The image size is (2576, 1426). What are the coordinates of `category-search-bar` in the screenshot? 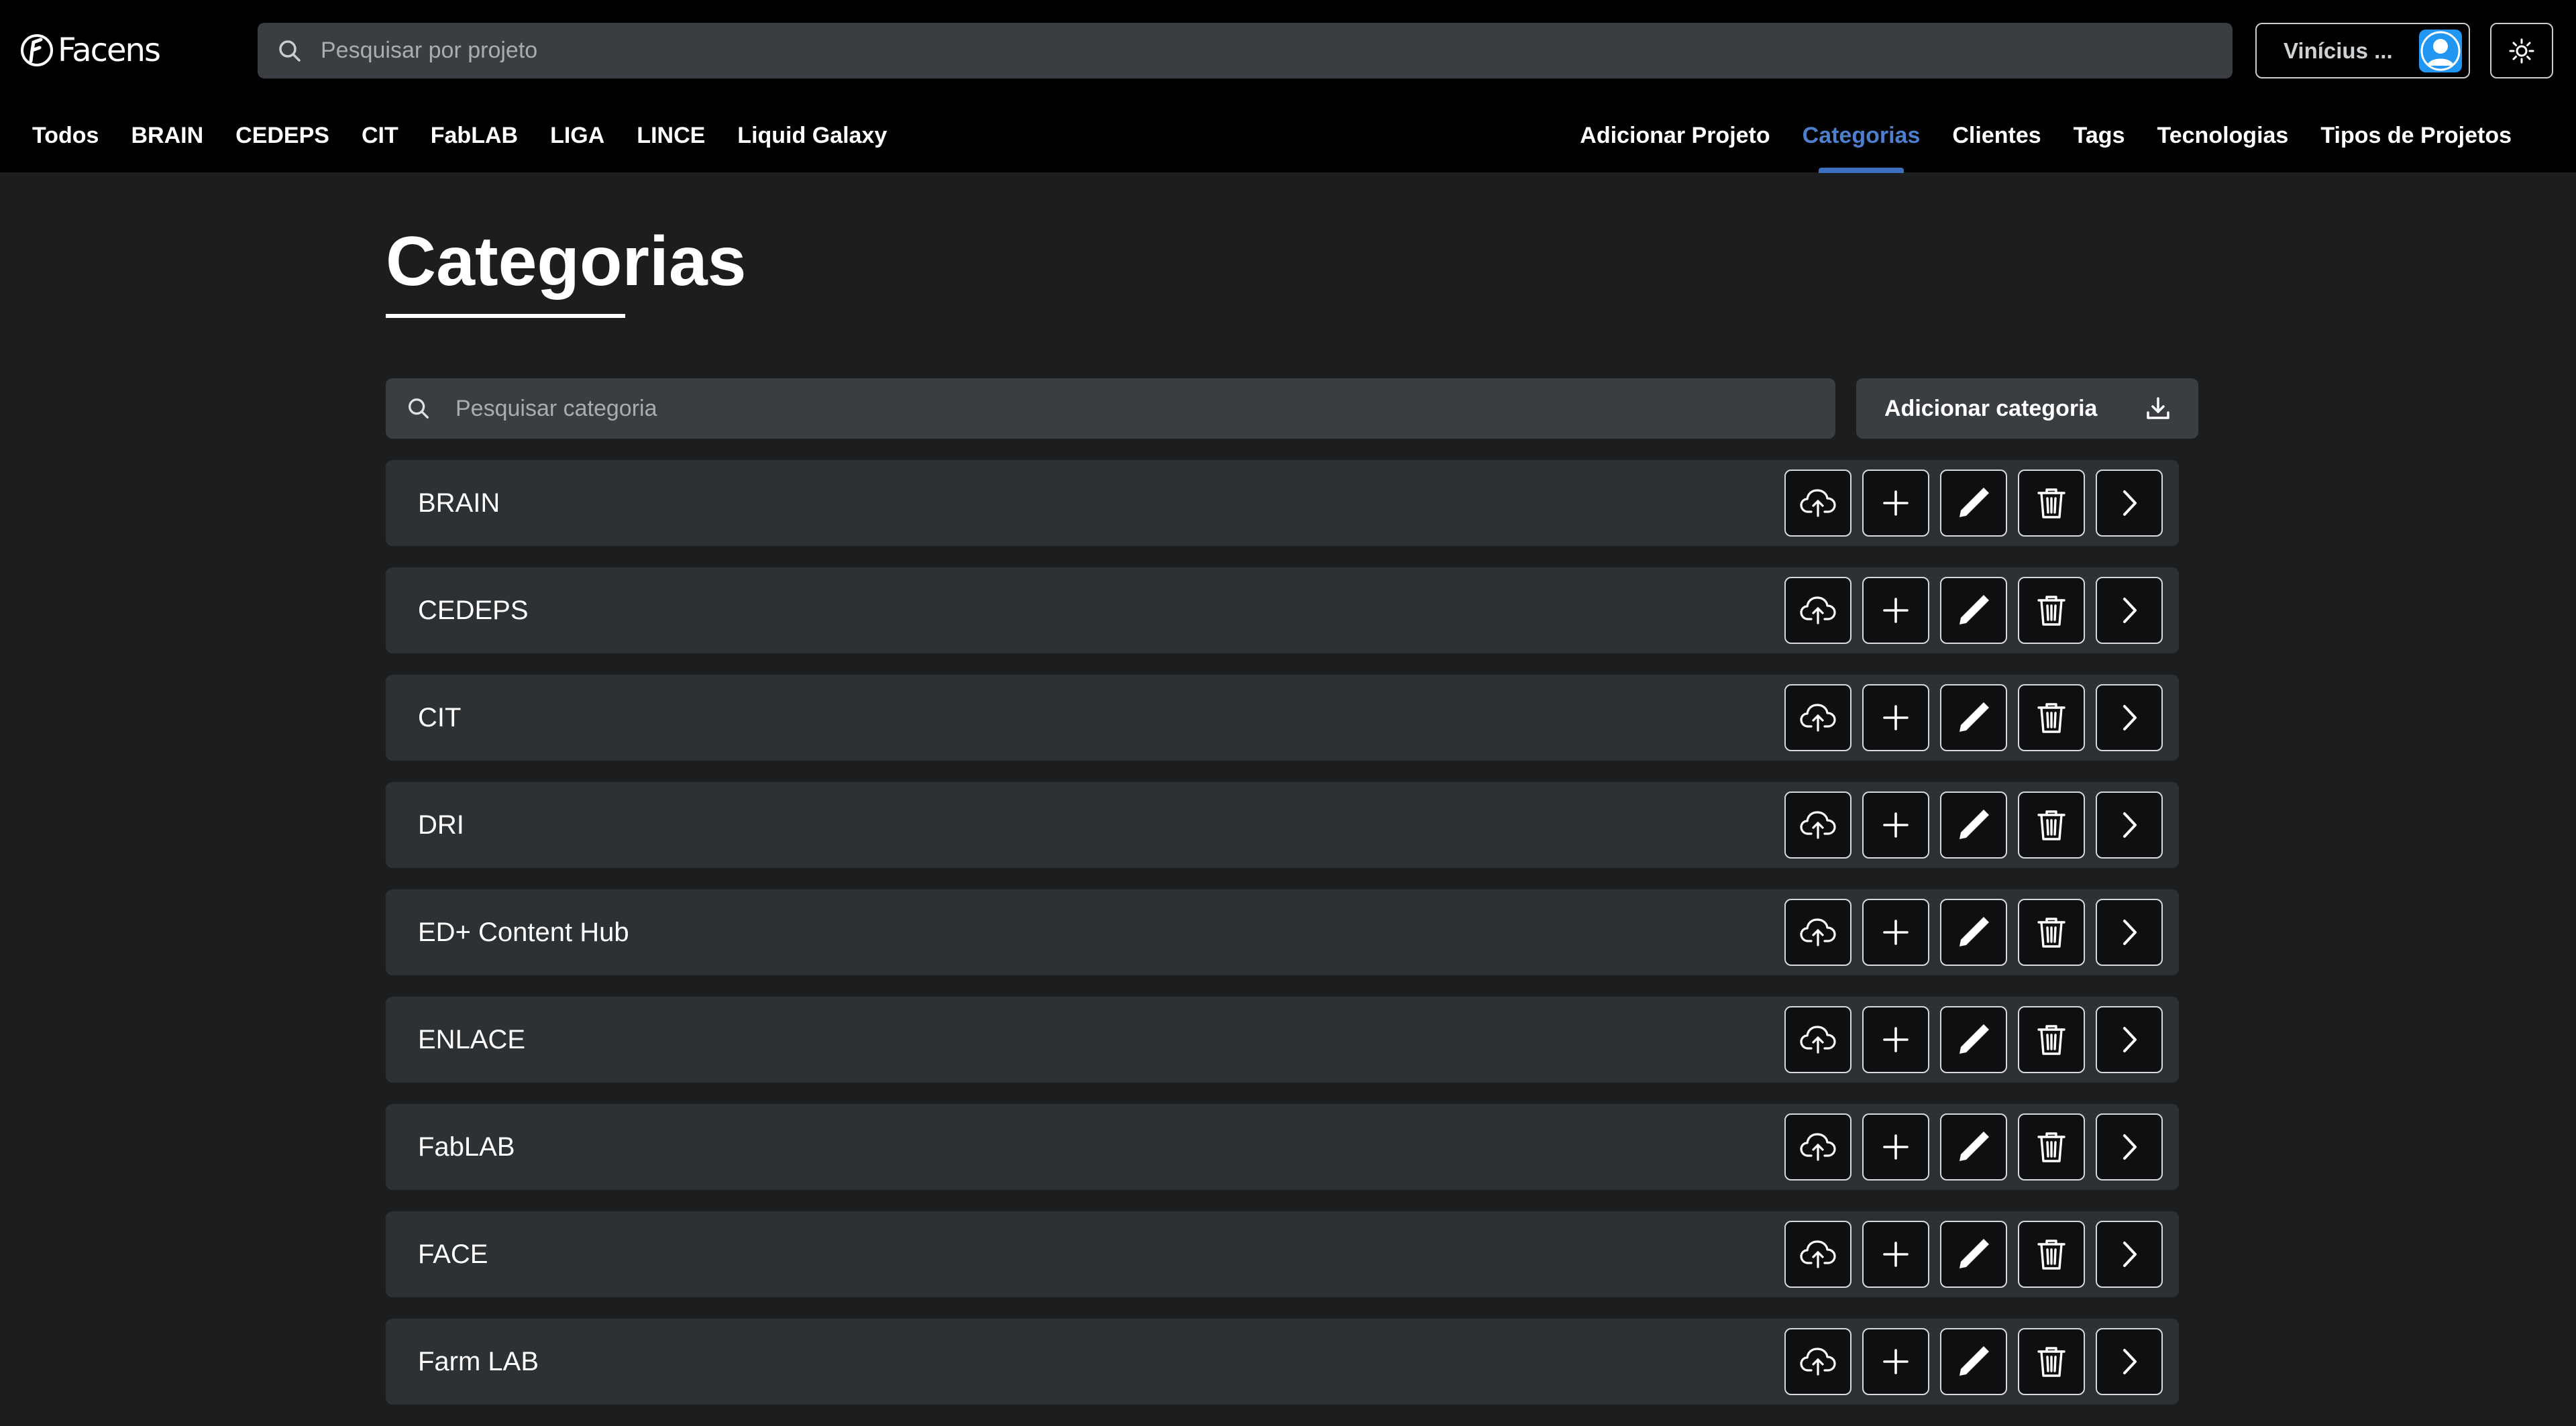 It's located at (1110, 408).